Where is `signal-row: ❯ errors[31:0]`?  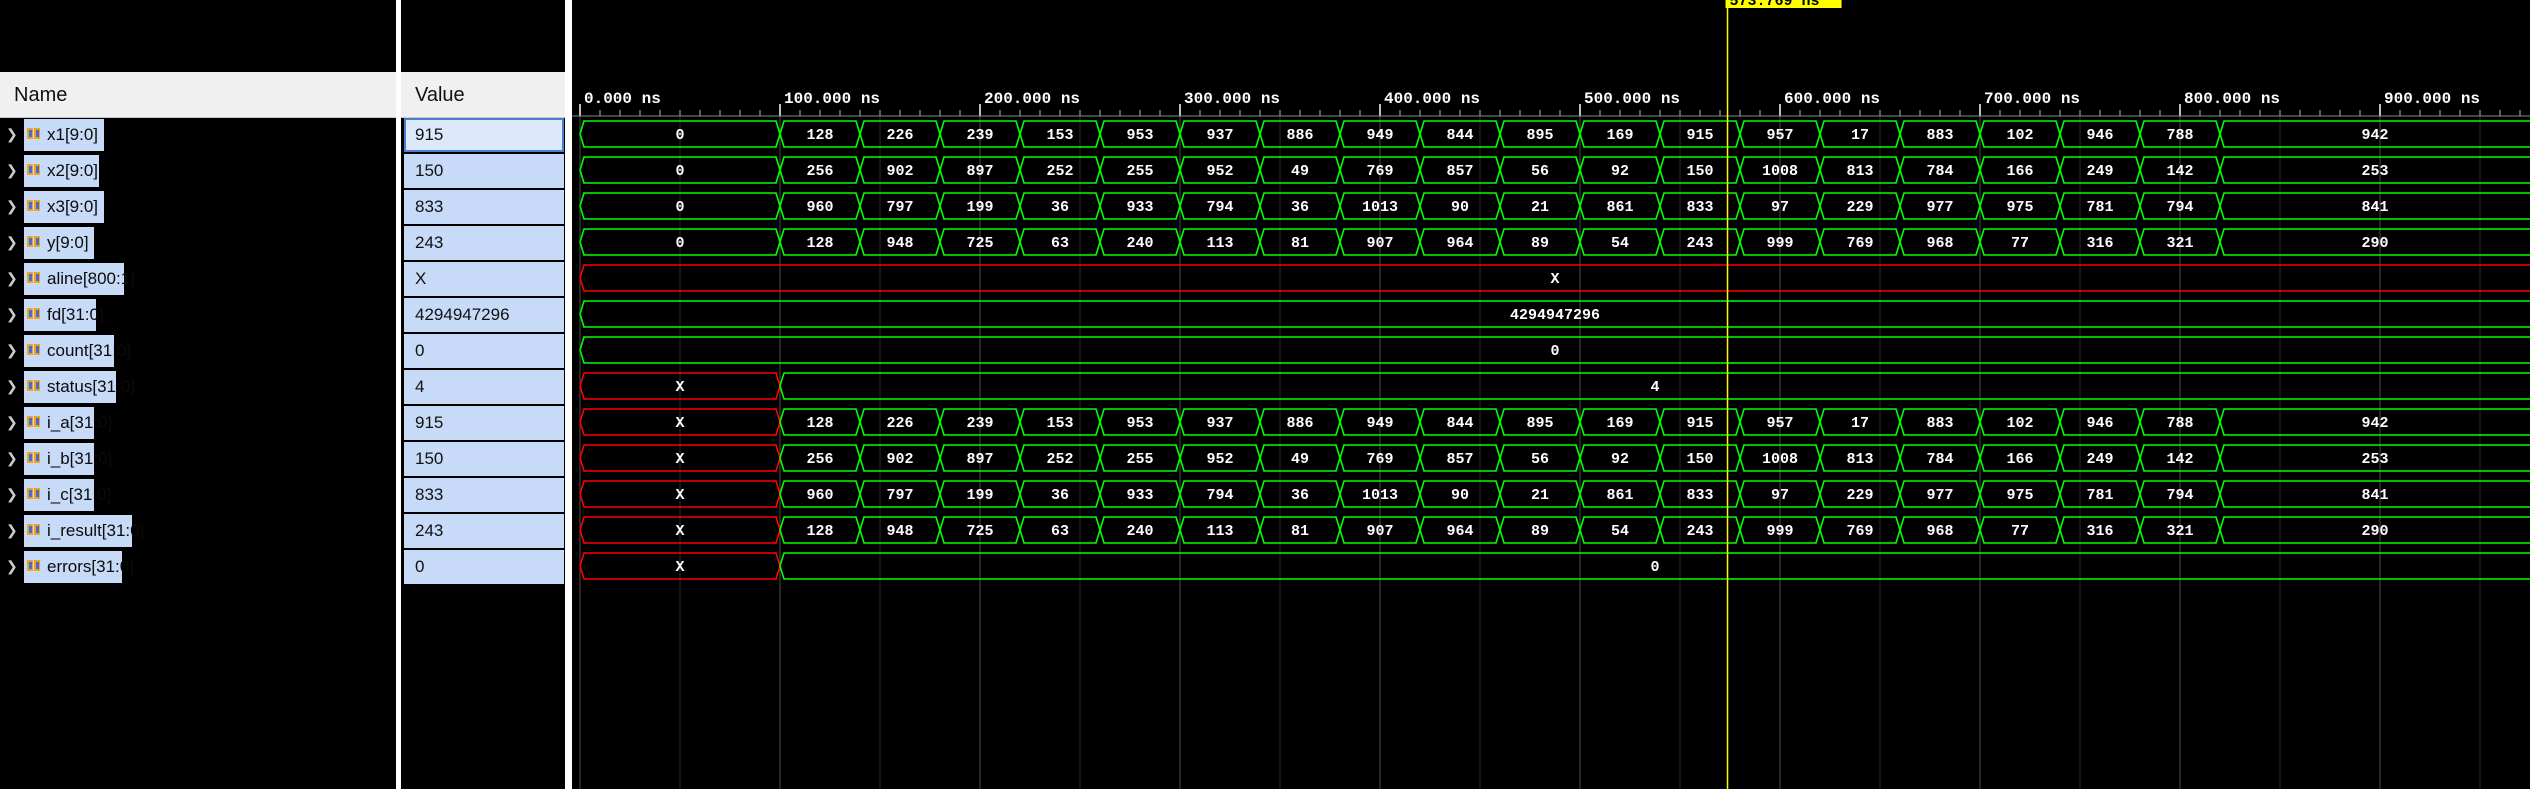
signal-row: ❯ errors[31:0] is located at coordinates (198, 566).